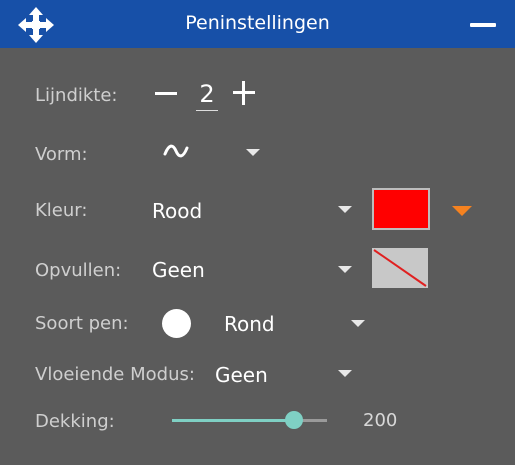 Image resolution: width=515 pixels, height=465 pixels. I want to click on pen-type-select: Rond, so click(249, 324).